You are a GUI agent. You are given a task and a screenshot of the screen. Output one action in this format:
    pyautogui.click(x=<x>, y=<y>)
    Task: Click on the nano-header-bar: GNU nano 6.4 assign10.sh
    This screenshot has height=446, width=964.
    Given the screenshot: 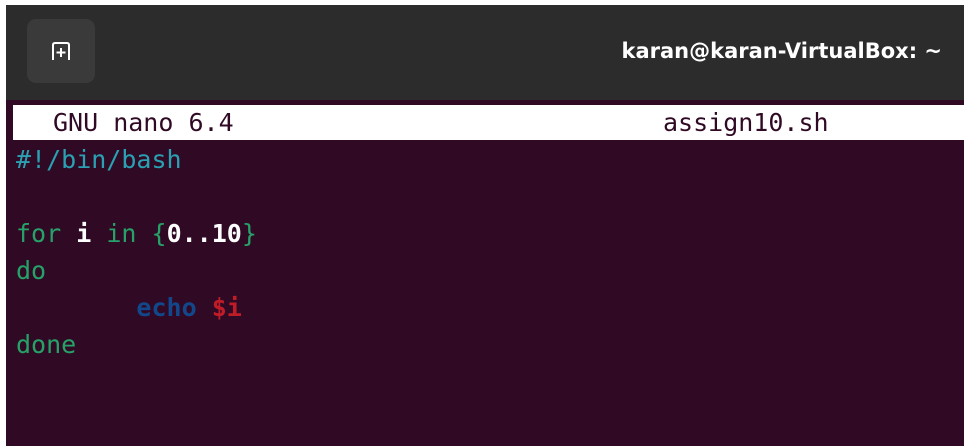 What is the action you would take?
    pyautogui.click(x=488, y=122)
    